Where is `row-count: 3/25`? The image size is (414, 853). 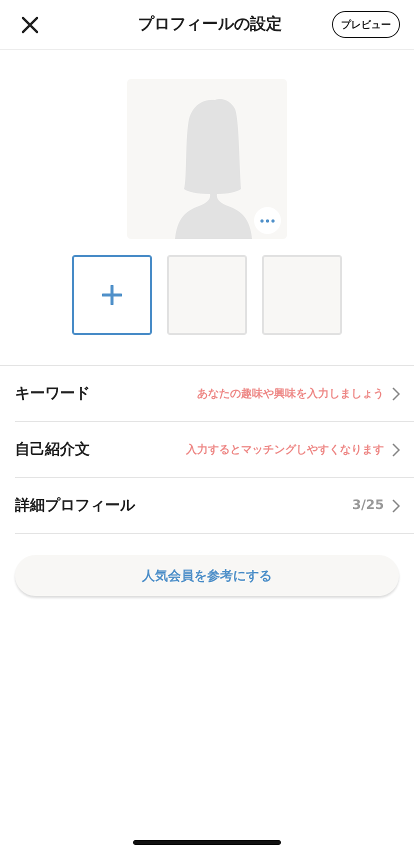 row-count: 3/25 is located at coordinates (368, 505).